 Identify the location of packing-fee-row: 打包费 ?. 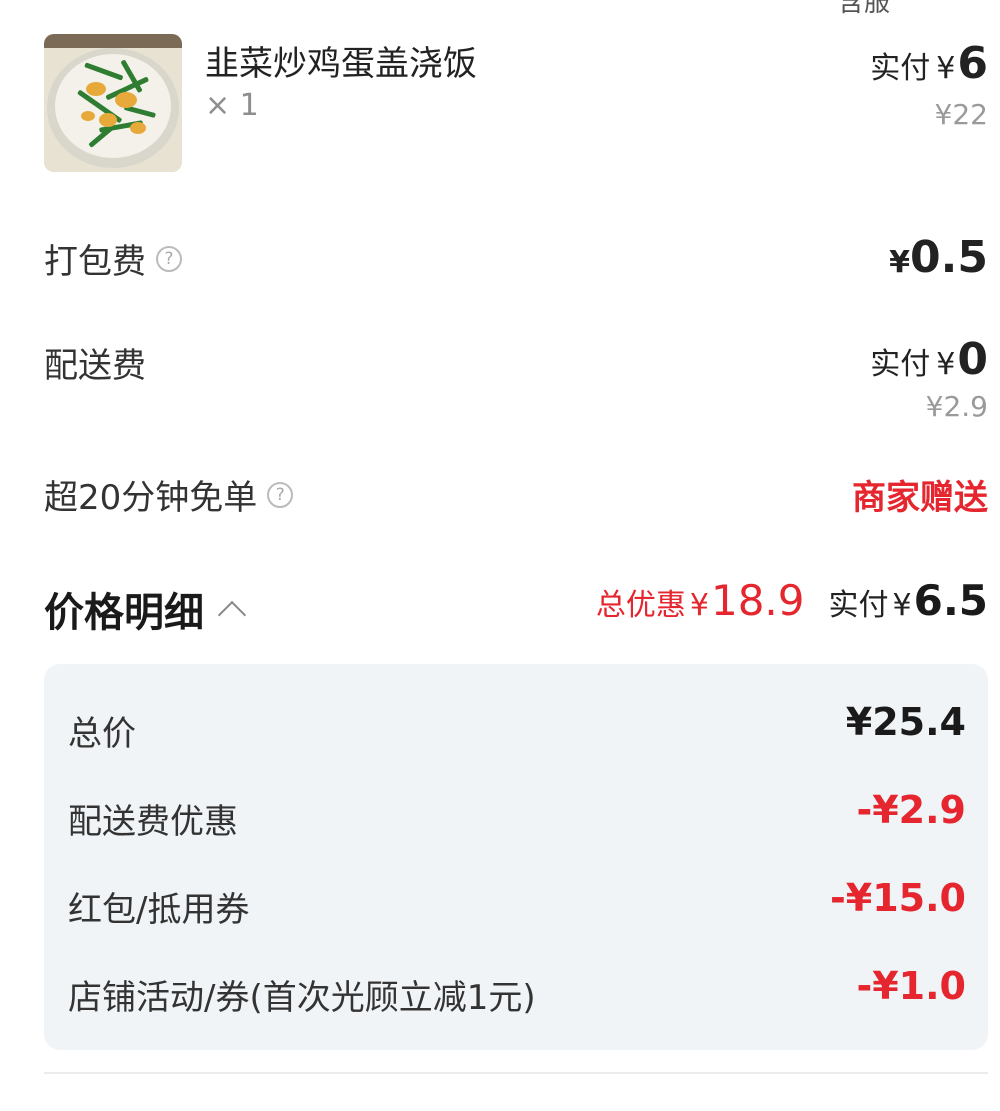
(113, 258).